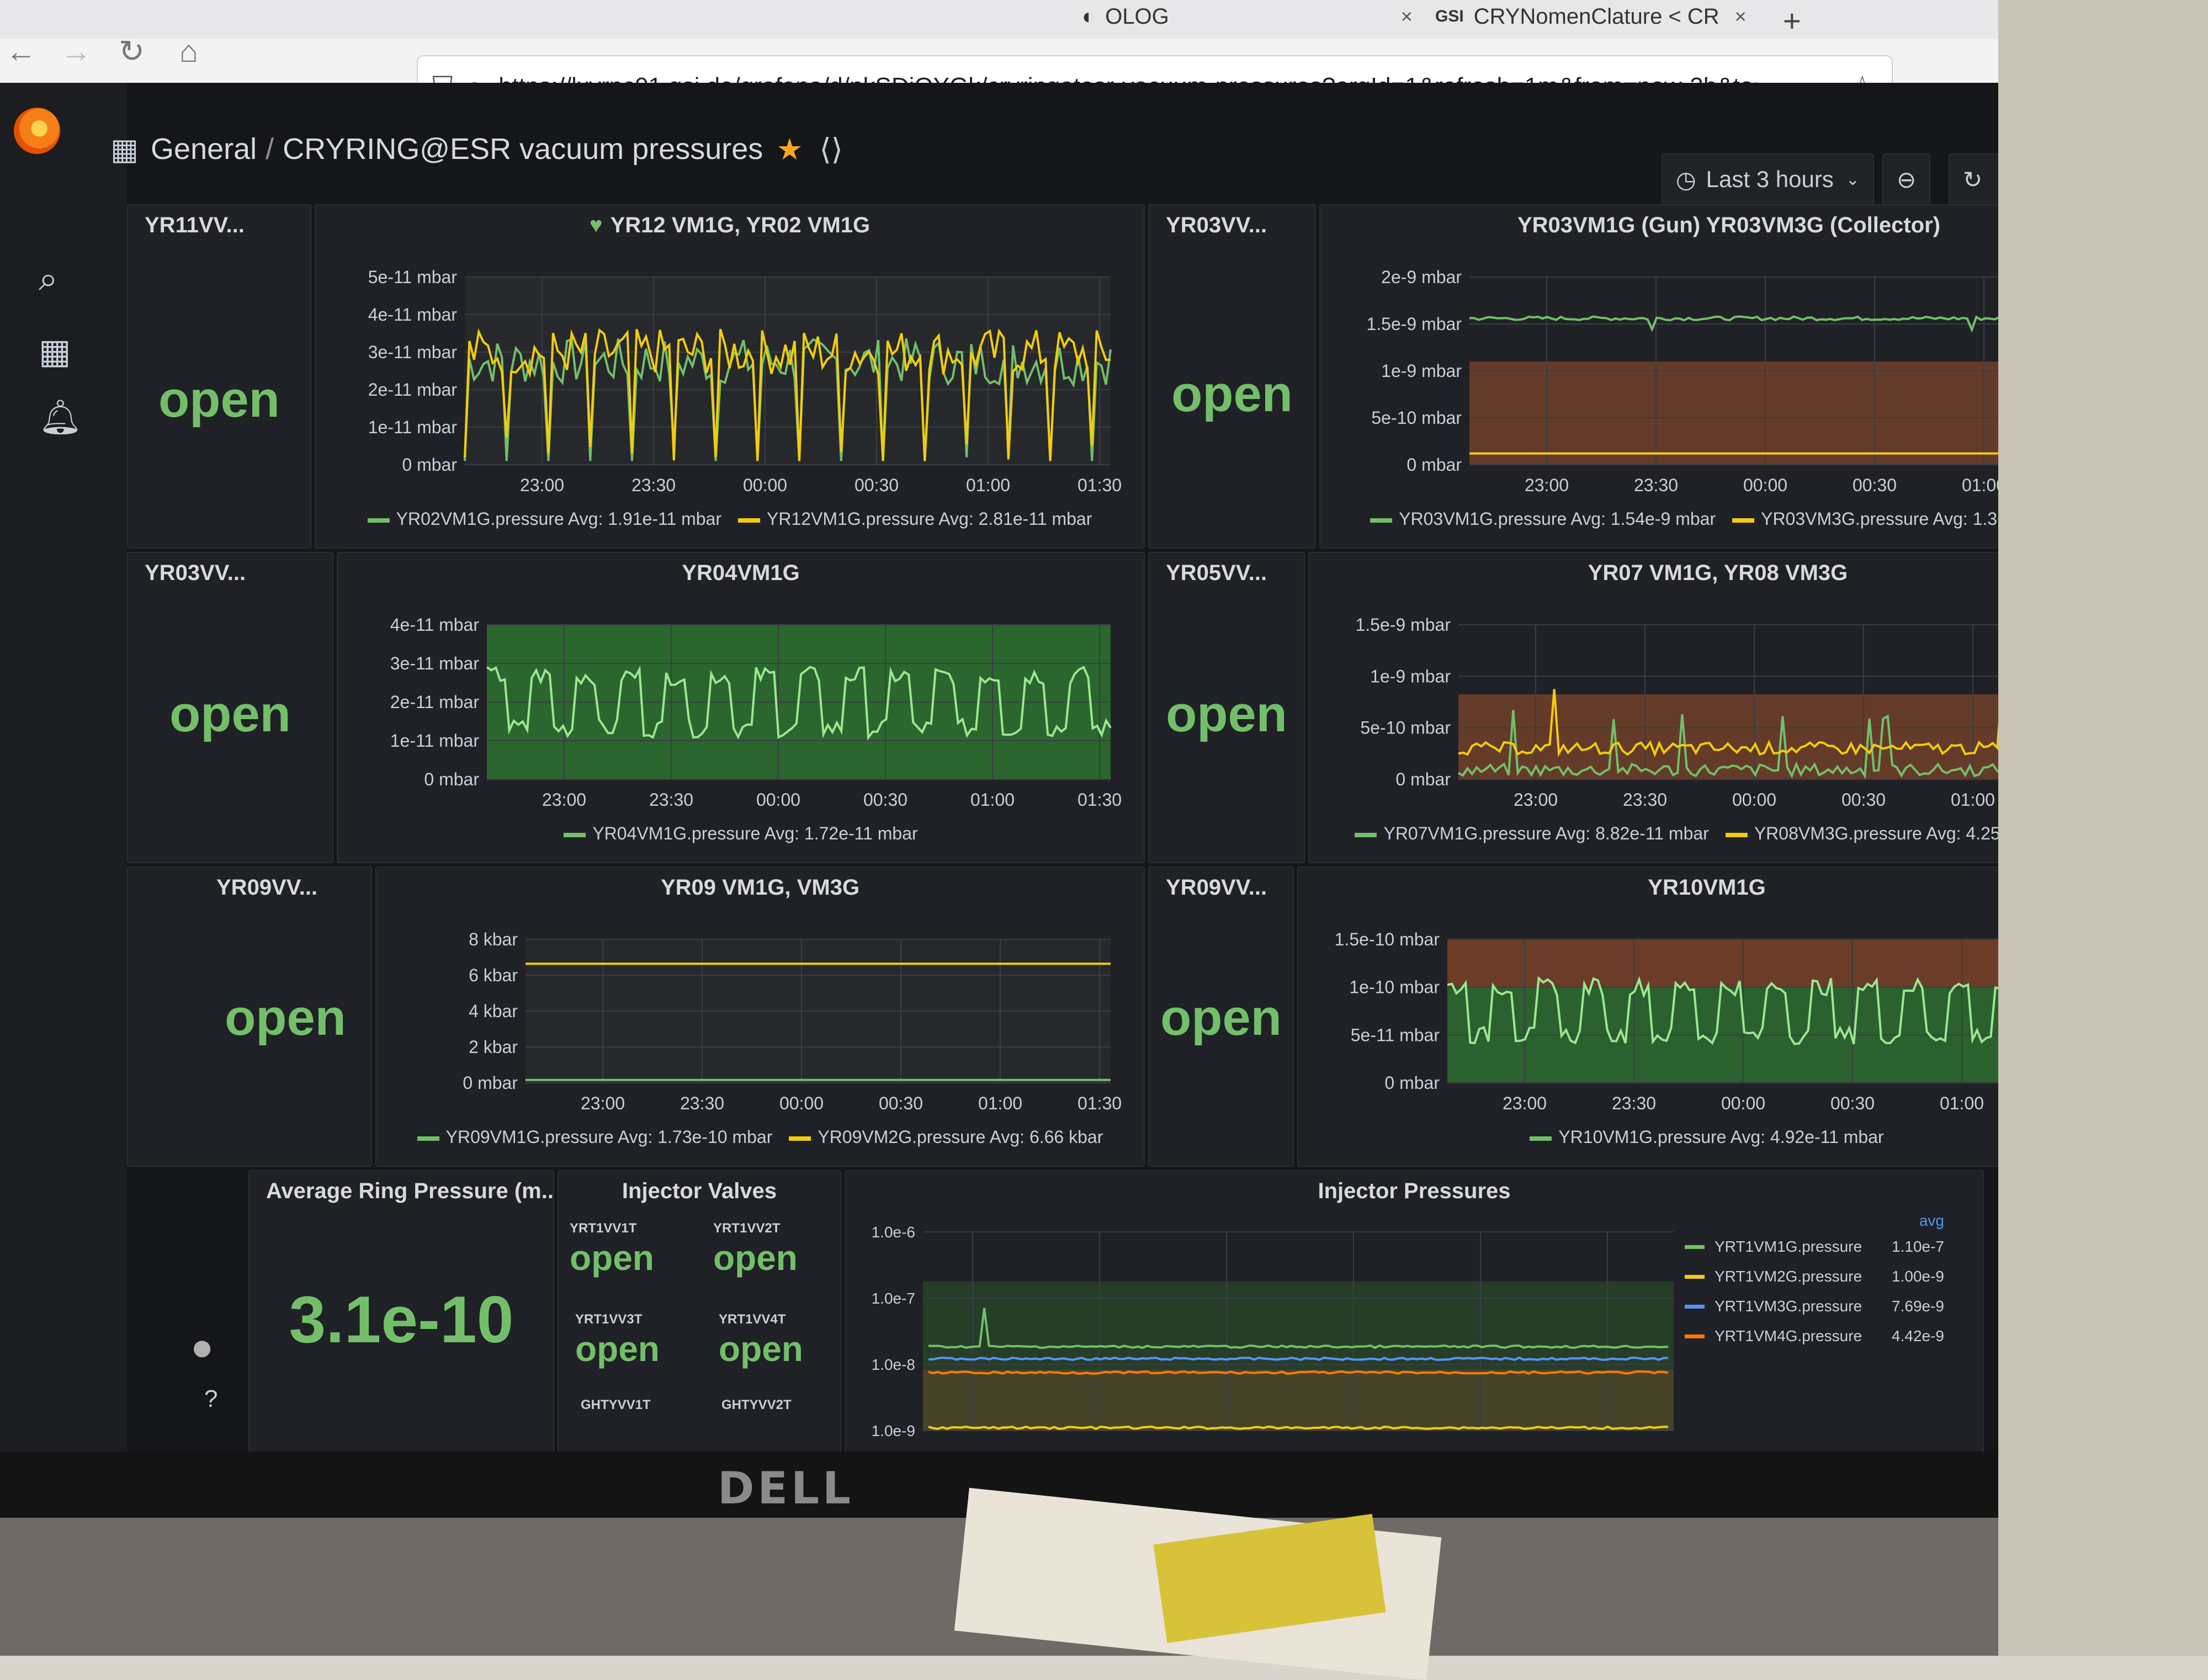 Image resolution: width=2208 pixels, height=1680 pixels. I want to click on legend-item: YRT1VM4G.pressure 4.42e-9, so click(1815, 1336).